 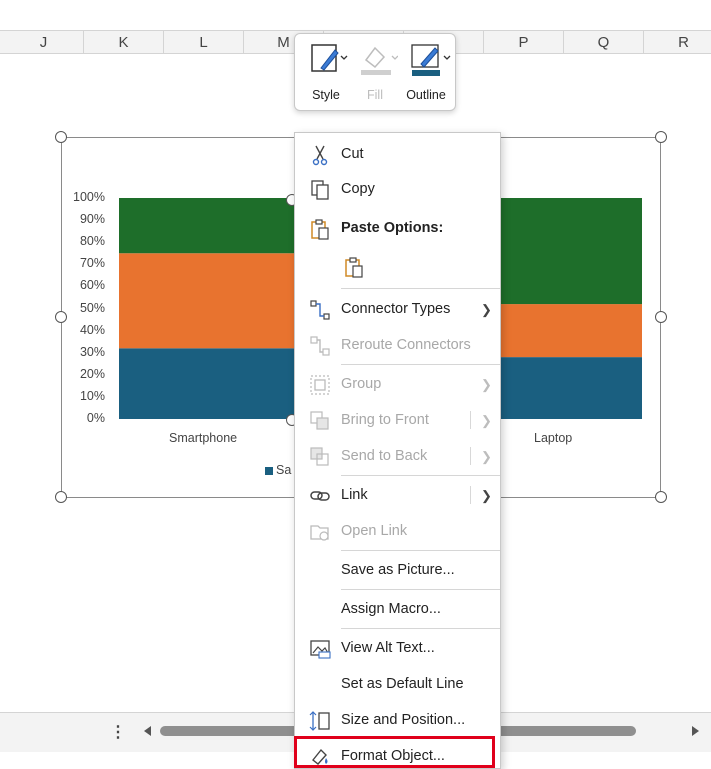 What do you see at coordinates (695, 731) in the screenshot?
I see `scroll-right-icon` at bounding box center [695, 731].